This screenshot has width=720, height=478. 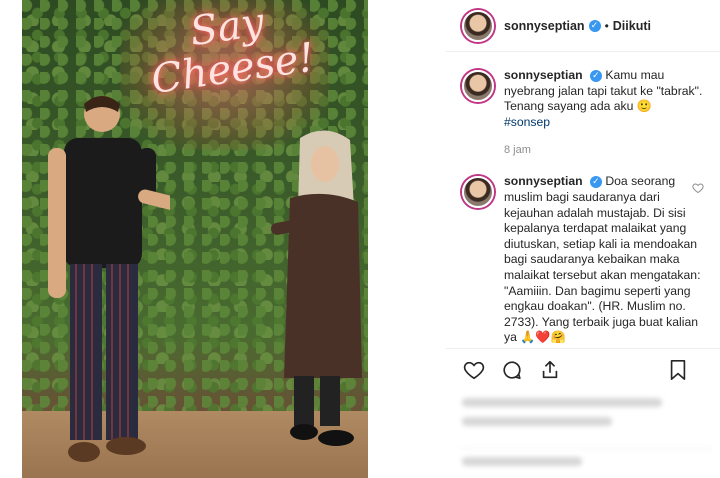 What do you see at coordinates (583, 369) in the screenshot?
I see `action-bar` at bounding box center [583, 369].